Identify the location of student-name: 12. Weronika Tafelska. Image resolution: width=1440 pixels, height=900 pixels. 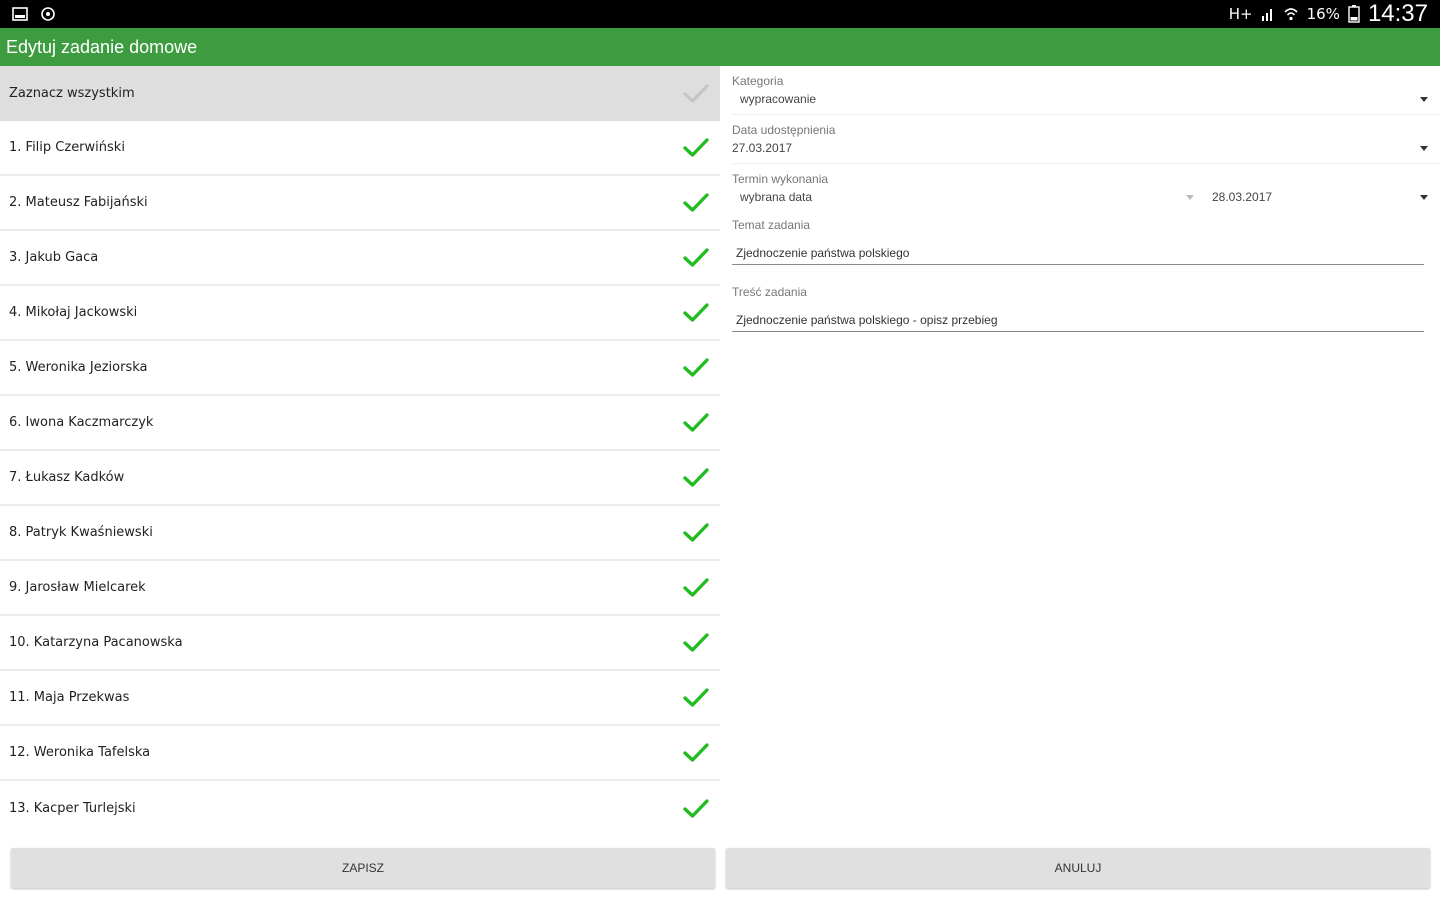
(80, 752).